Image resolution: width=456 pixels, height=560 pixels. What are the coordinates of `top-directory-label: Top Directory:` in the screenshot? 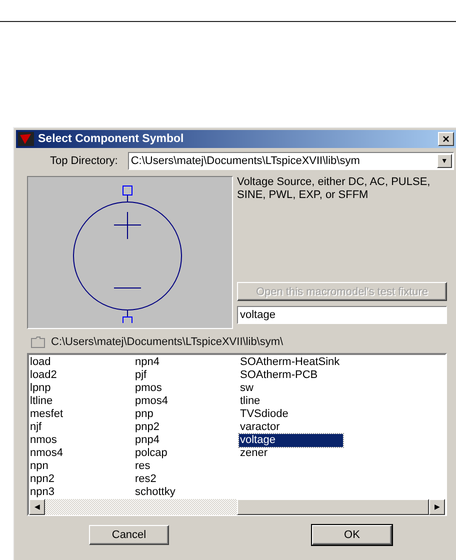 It's located at (84, 161).